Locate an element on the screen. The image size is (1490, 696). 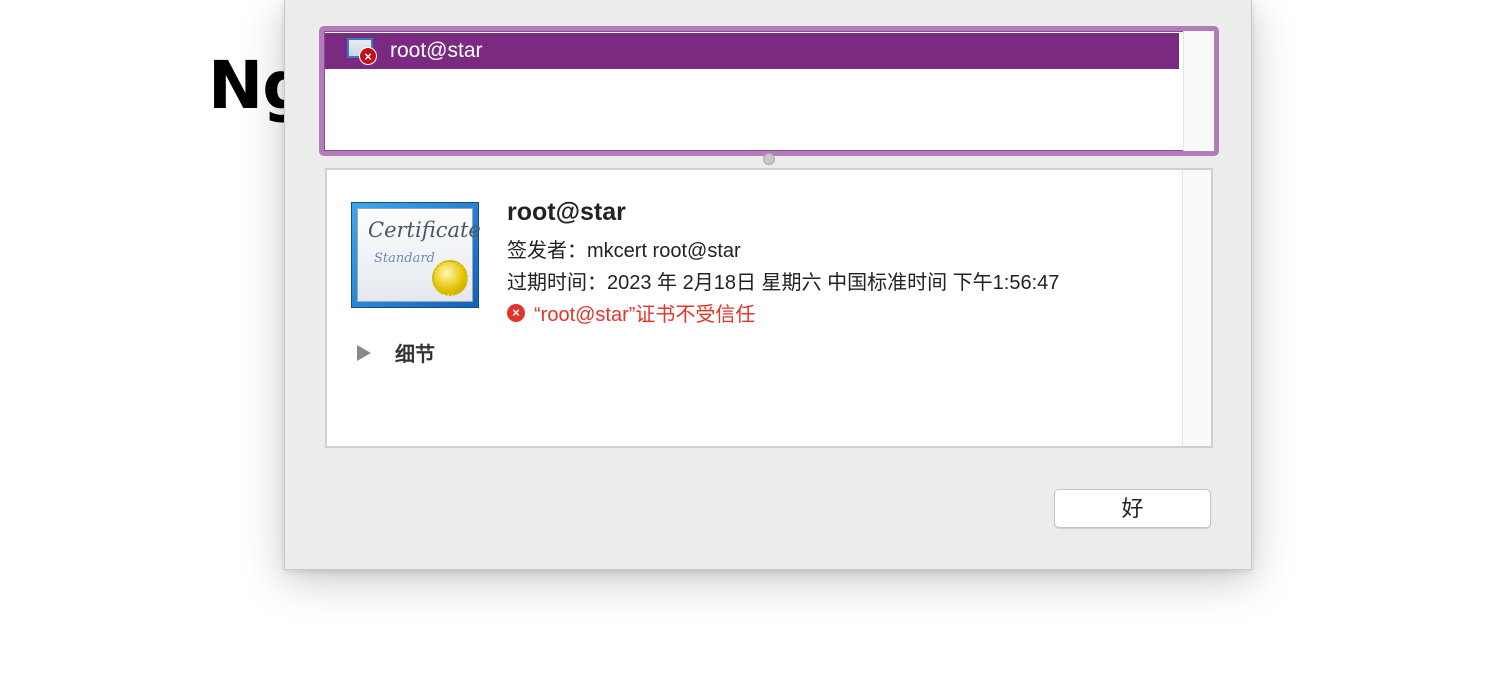
split-view-handle is located at coordinates (769, 159).